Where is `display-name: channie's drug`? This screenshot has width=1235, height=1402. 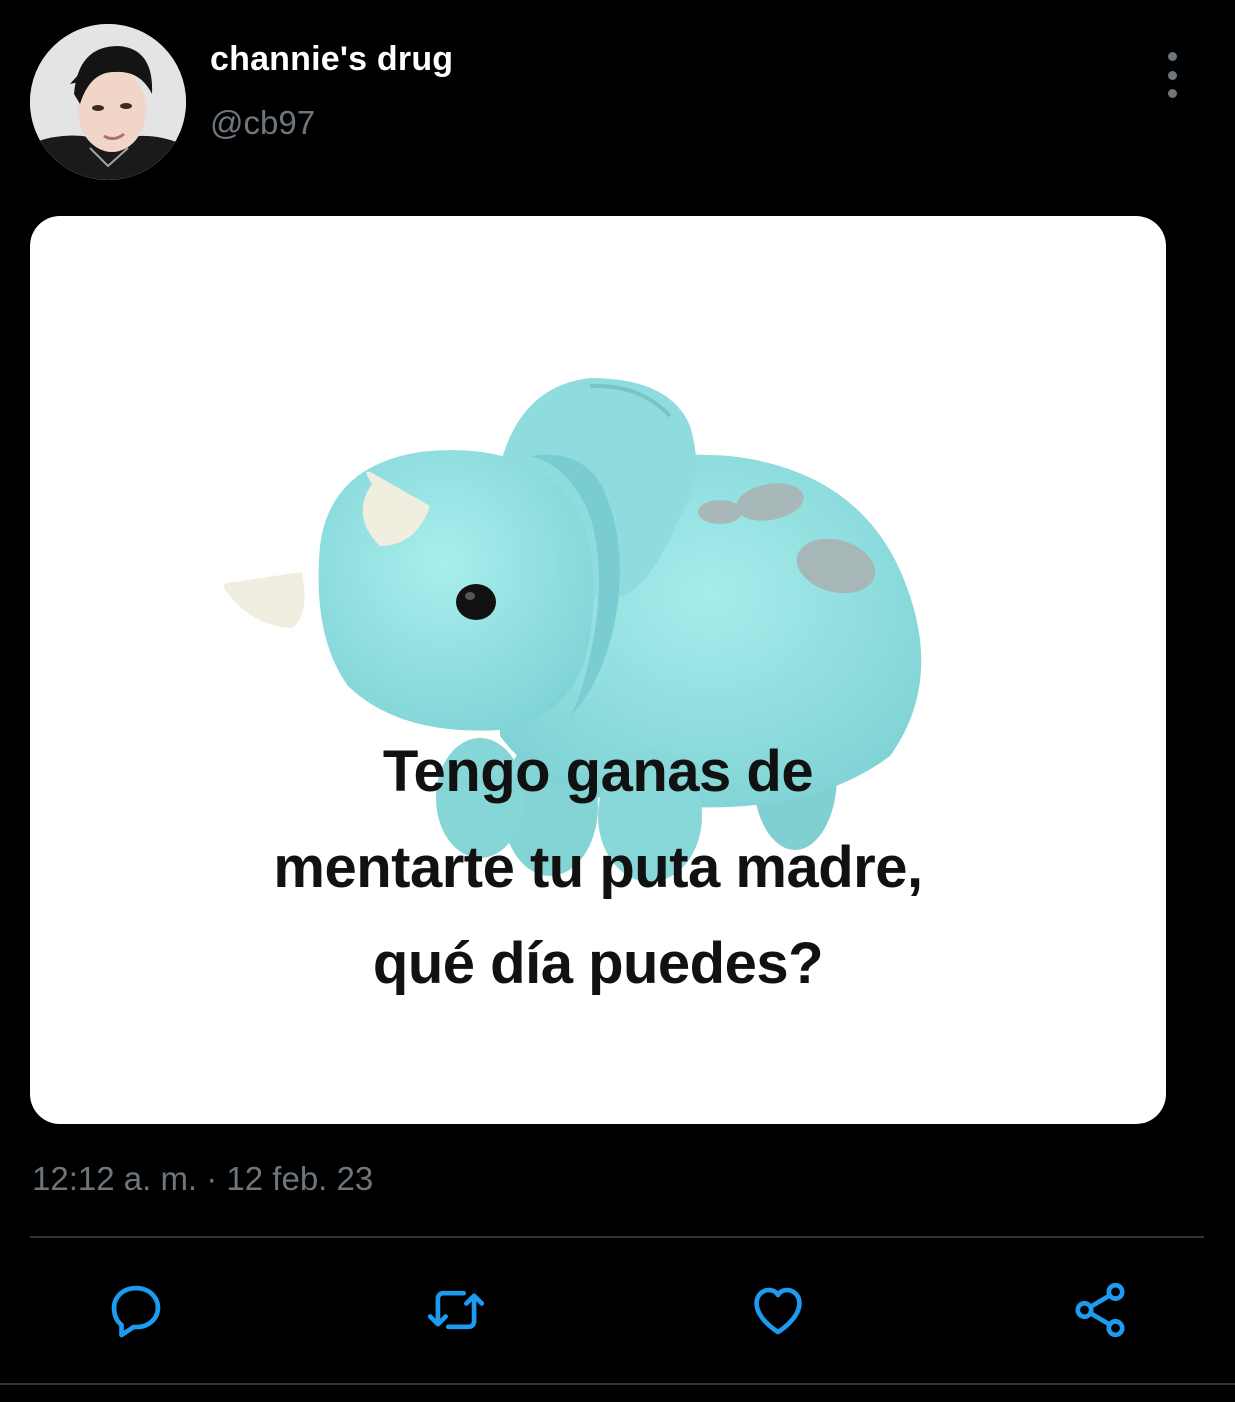
display-name: channie's drug is located at coordinates (331, 59).